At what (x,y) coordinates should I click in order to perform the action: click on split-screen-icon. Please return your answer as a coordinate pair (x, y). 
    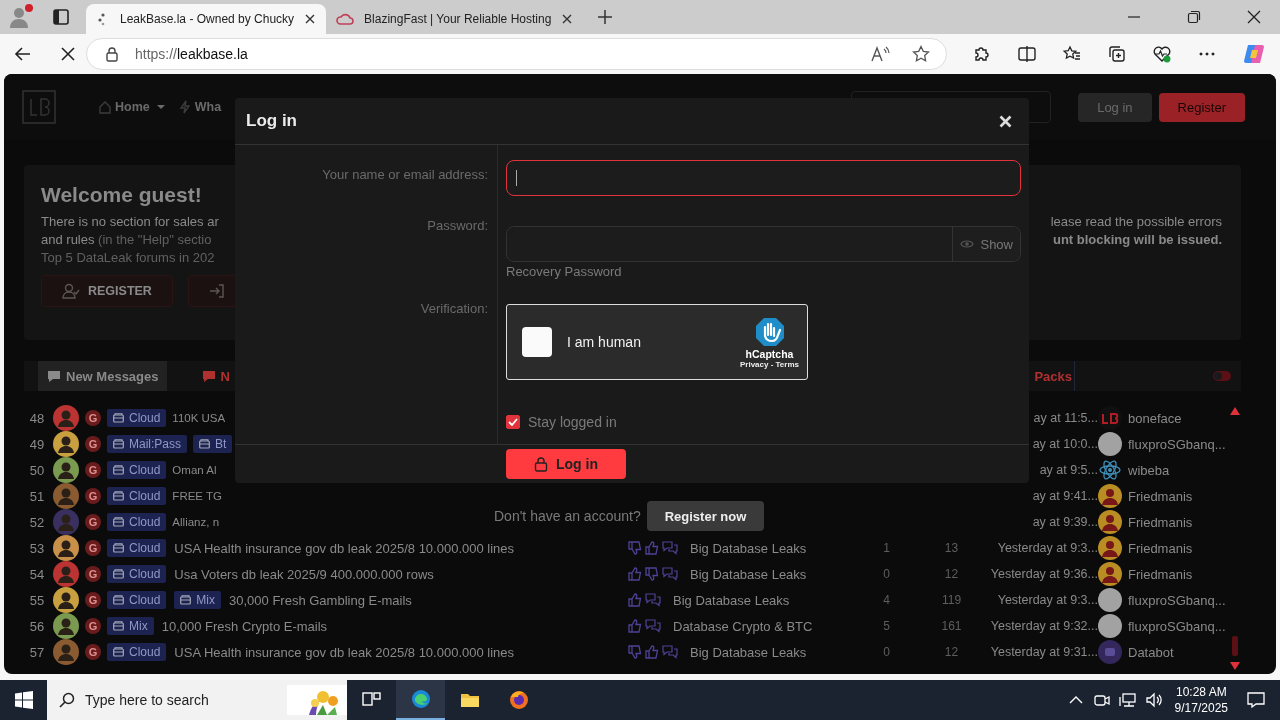
    Looking at the image, I should click on (1027, 54).